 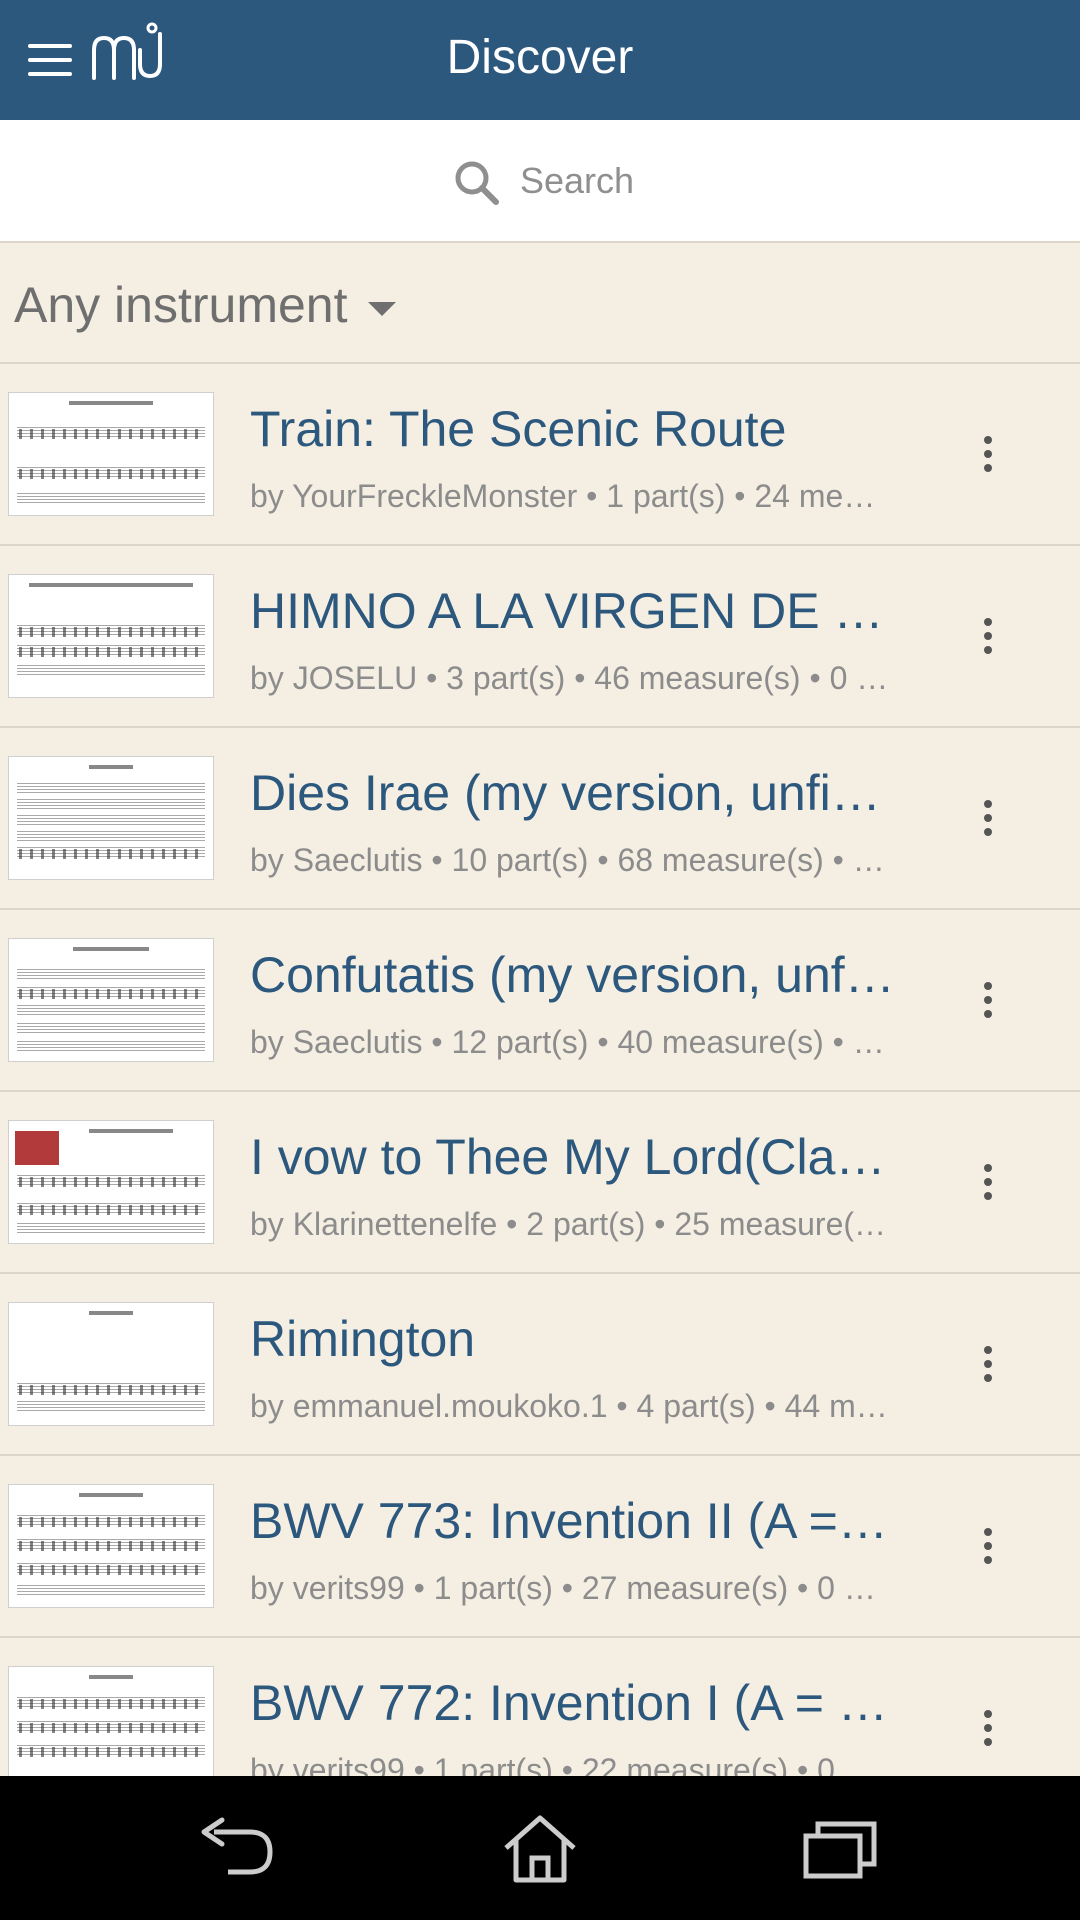 What do you see at coordinates (540, 303) in the screenshot?
I see `instrument-filter: Any instrument` at bounding box center [540, 303].